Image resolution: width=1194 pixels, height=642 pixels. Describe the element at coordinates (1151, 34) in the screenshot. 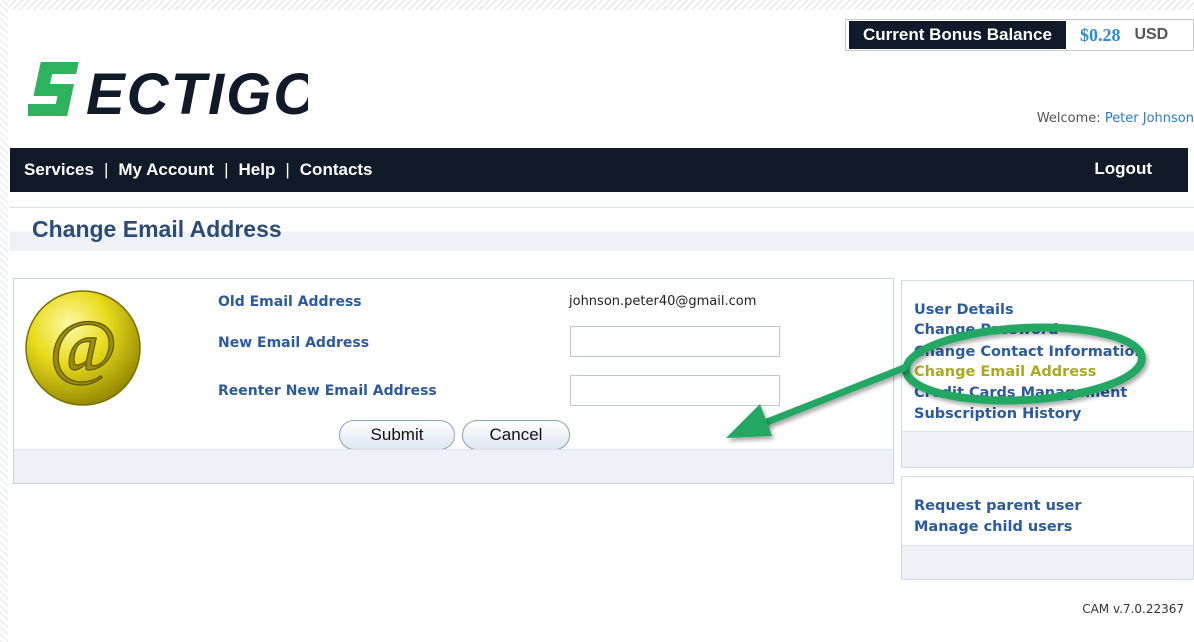

I see `bonus-balance-currency: USD` at that location.